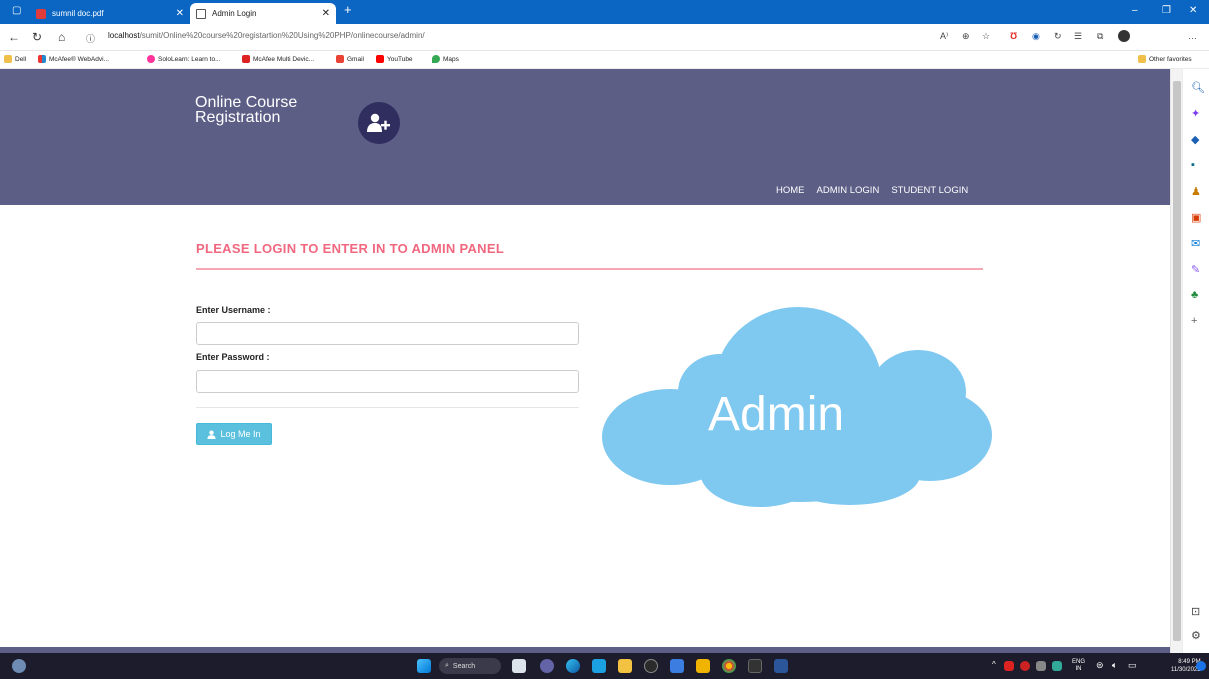  What do you see at coordinates (348, 9) in the screenshot?
I see `new-tab-button: +` at bounding box center [348, 9].